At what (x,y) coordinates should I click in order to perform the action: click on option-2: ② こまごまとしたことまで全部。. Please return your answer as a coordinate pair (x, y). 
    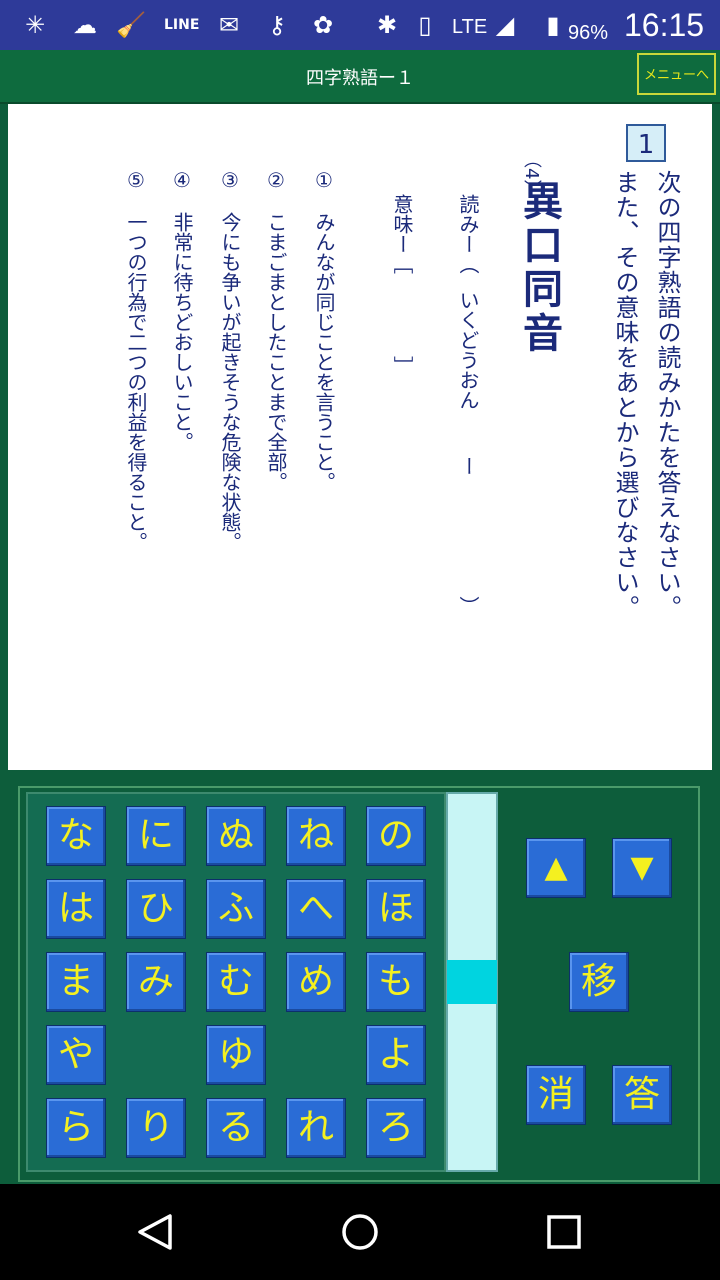
    Looking at the image, I should click on (276, 330).